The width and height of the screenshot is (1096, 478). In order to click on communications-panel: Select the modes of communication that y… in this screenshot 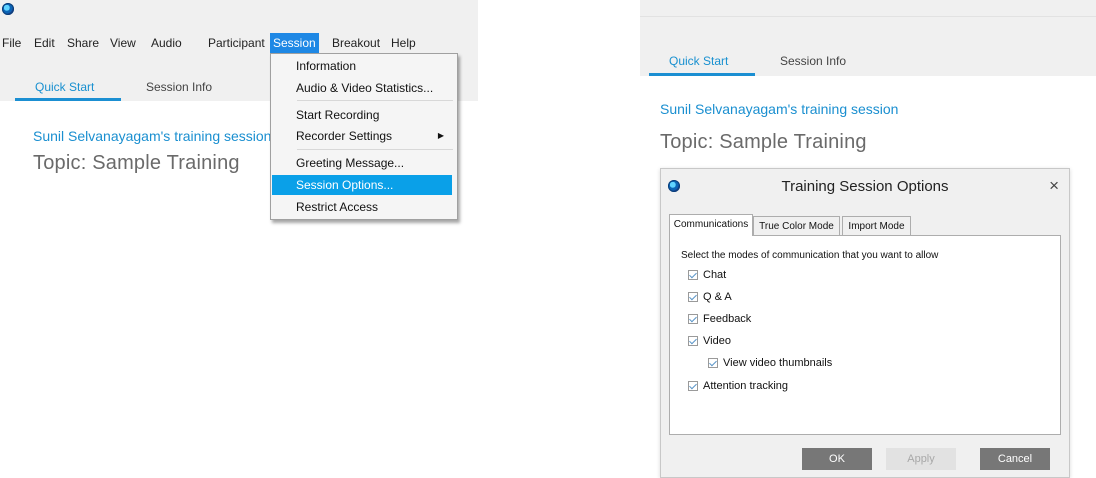, I will do `click(865, 335)`.